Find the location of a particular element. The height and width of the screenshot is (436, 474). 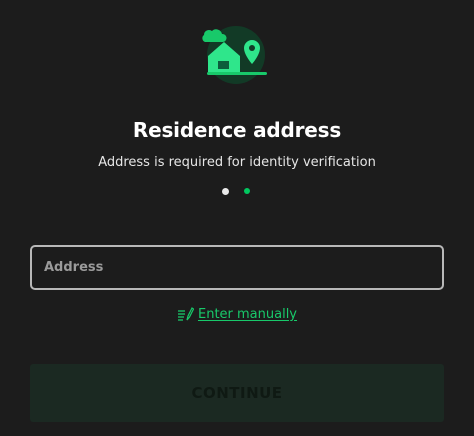

continue-button: CONTINUE is located at coordinates (237, 393).